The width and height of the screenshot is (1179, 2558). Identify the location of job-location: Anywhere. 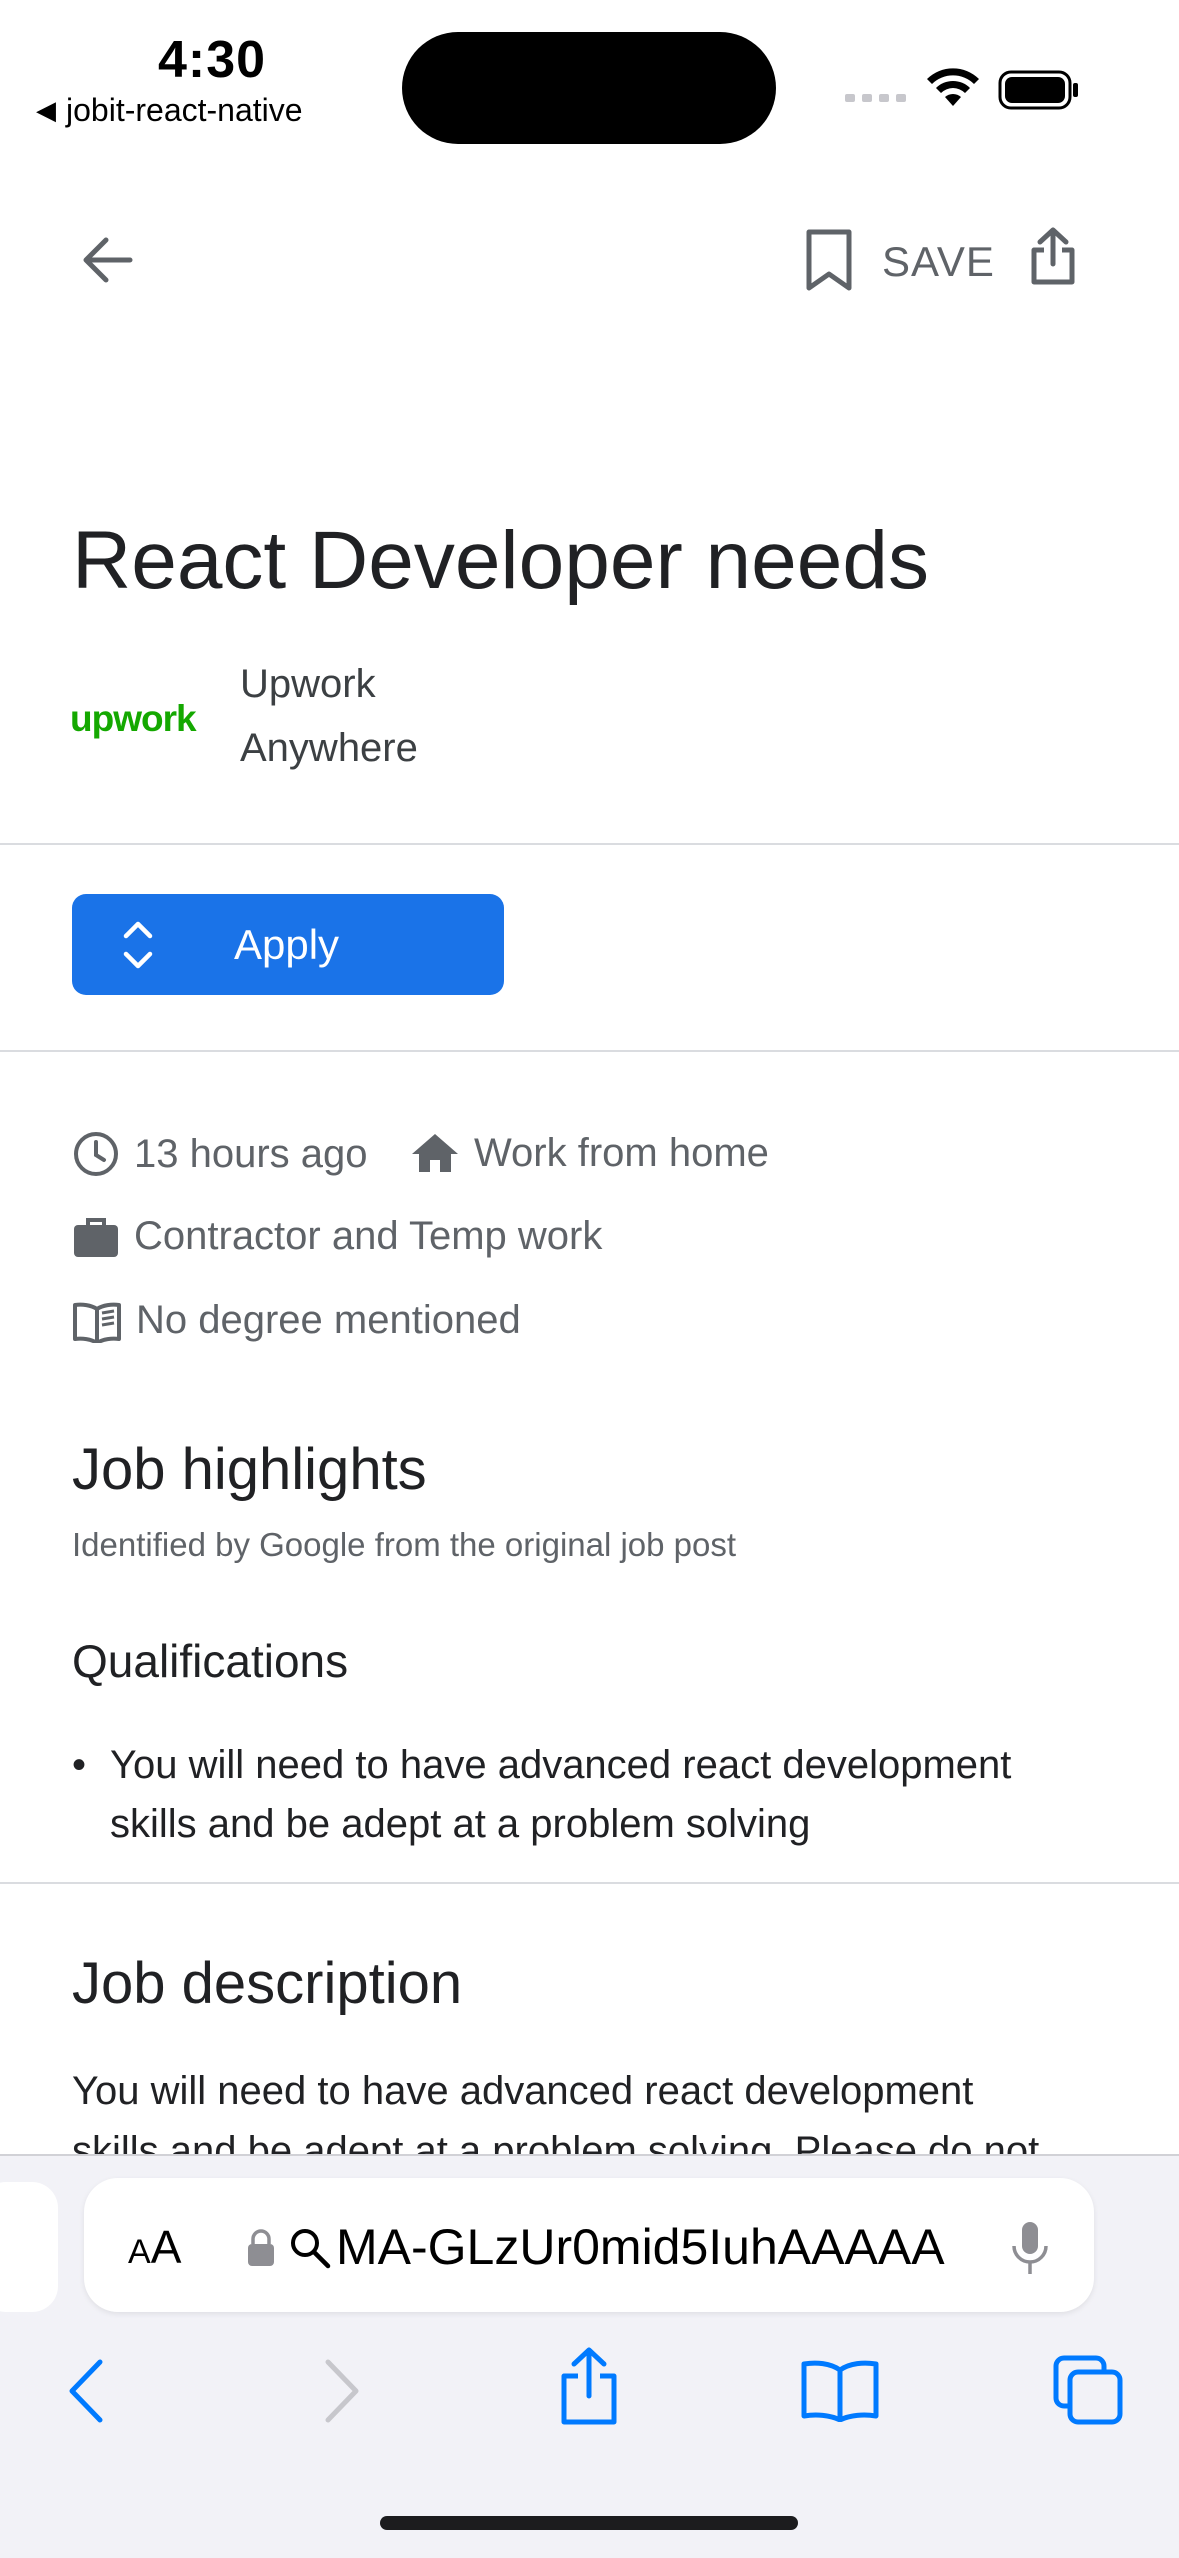
(329, 748).